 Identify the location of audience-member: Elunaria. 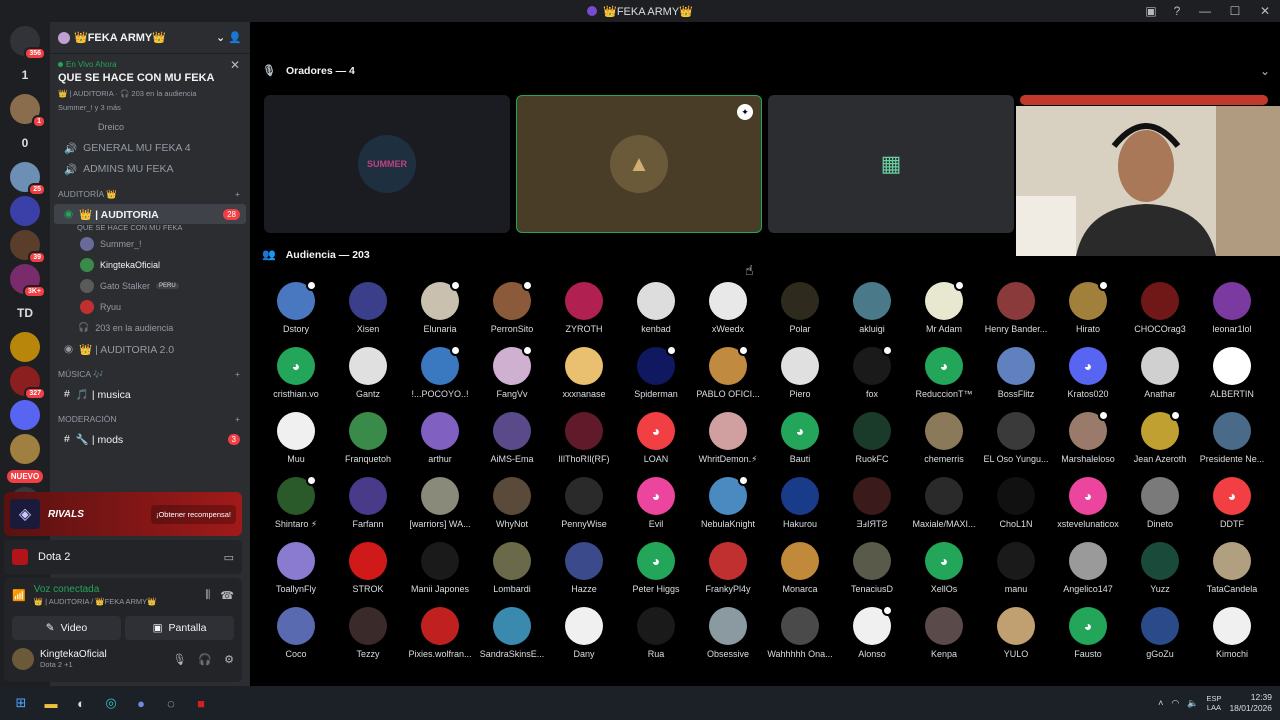
(440, 307).